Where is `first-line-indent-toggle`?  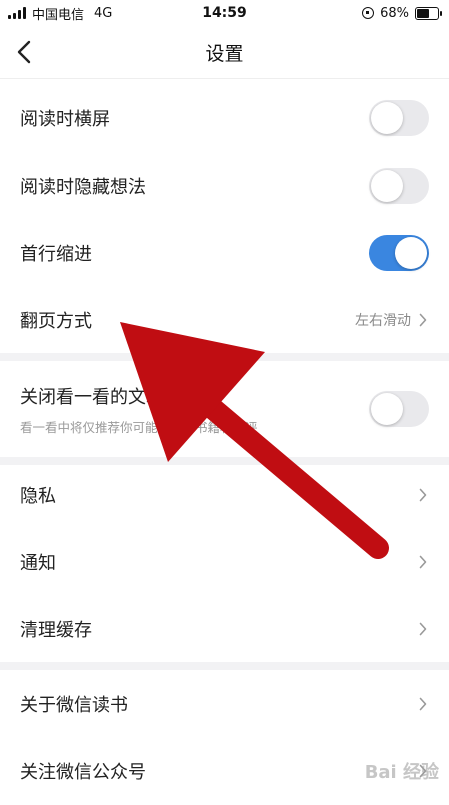
first-line-indent-toggle is located at coordinates (399, 253).